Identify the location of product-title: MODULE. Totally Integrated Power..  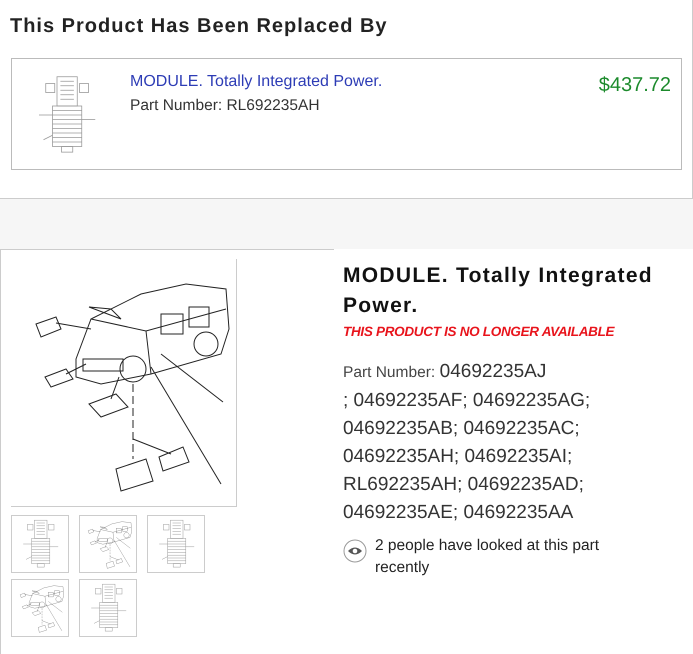
(498, 291).